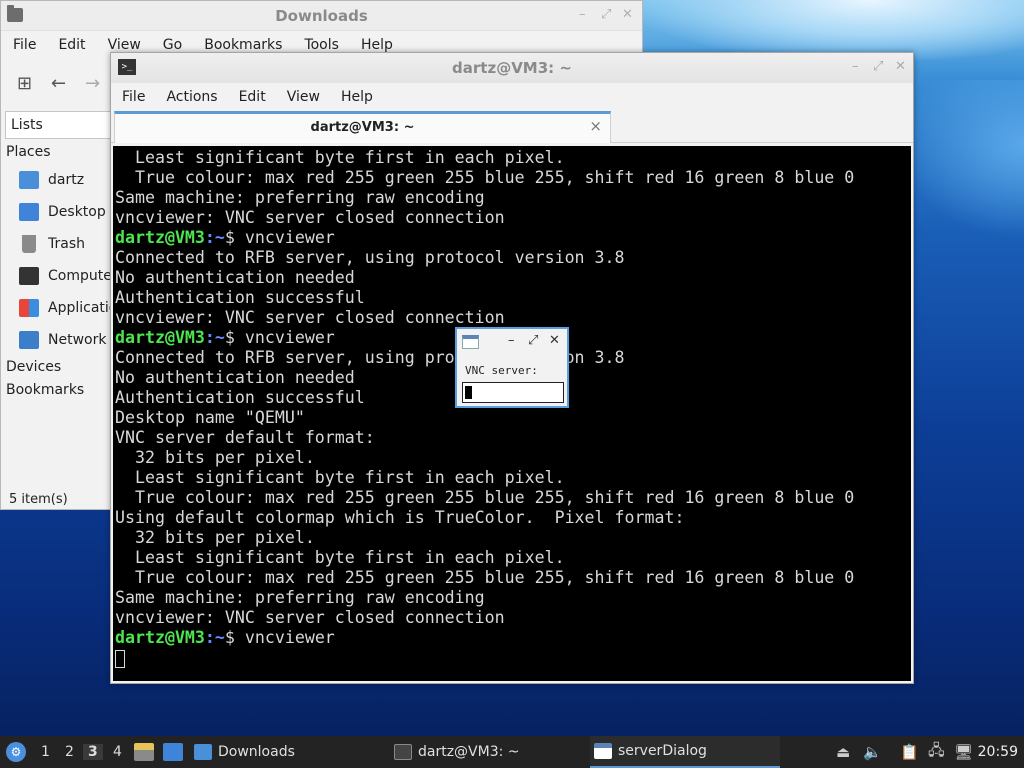 This screenshot has height=768, width=1024. What do you see at coordinates (29, 244) in the screenshot?
I see `trash-icon` at bounding box center [29, 244].